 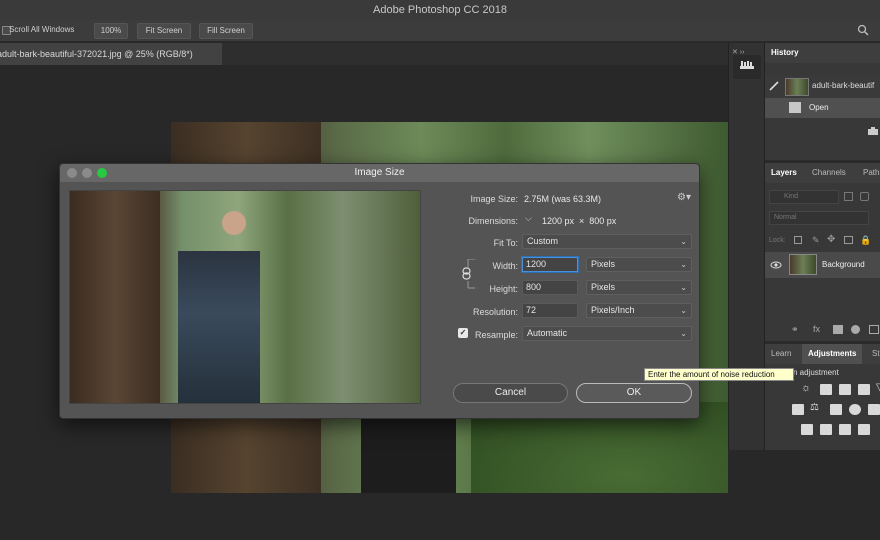 What do you see at coordinates (822, 265) in the screenshot?
I see `layer-row-background: Background` at bounding box center [822, 265].